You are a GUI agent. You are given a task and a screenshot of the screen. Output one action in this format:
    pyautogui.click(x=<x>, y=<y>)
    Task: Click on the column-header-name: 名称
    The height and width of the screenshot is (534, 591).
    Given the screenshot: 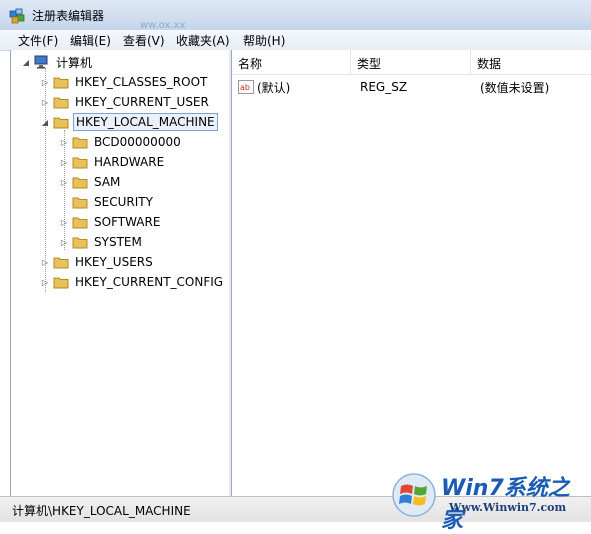 What is the action you would take?
    pyautogui.click(x=291, y=62)
    